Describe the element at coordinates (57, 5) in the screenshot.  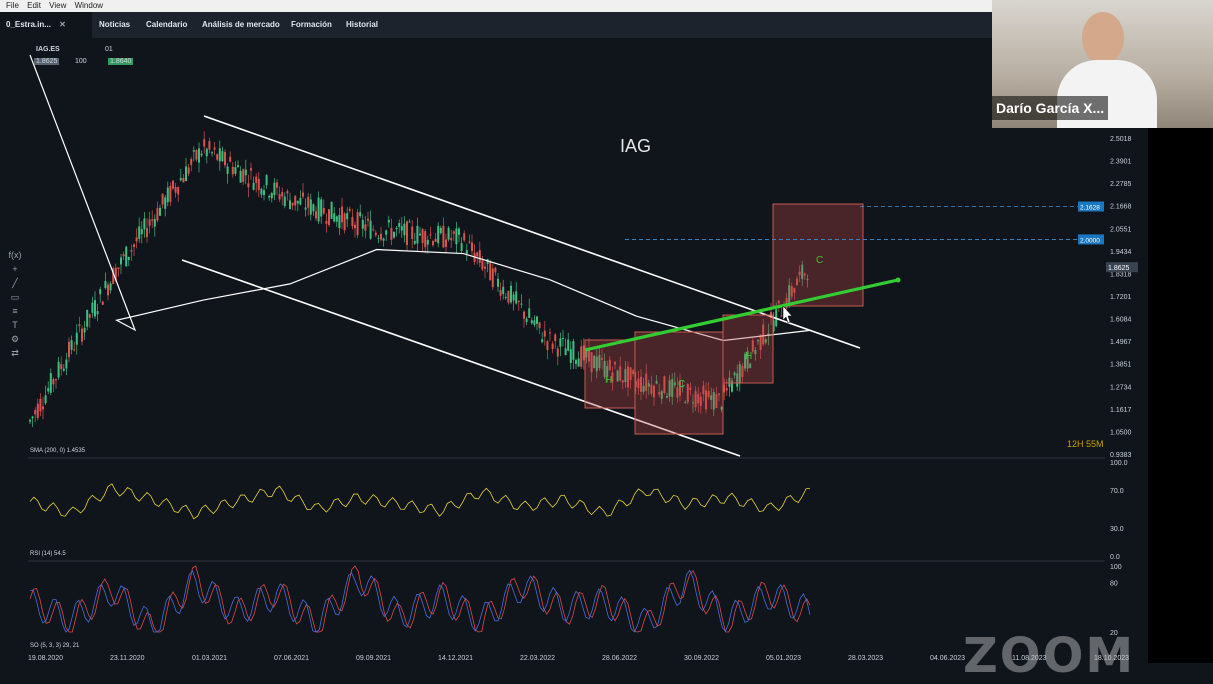
I see `menu-view: View` at that location.